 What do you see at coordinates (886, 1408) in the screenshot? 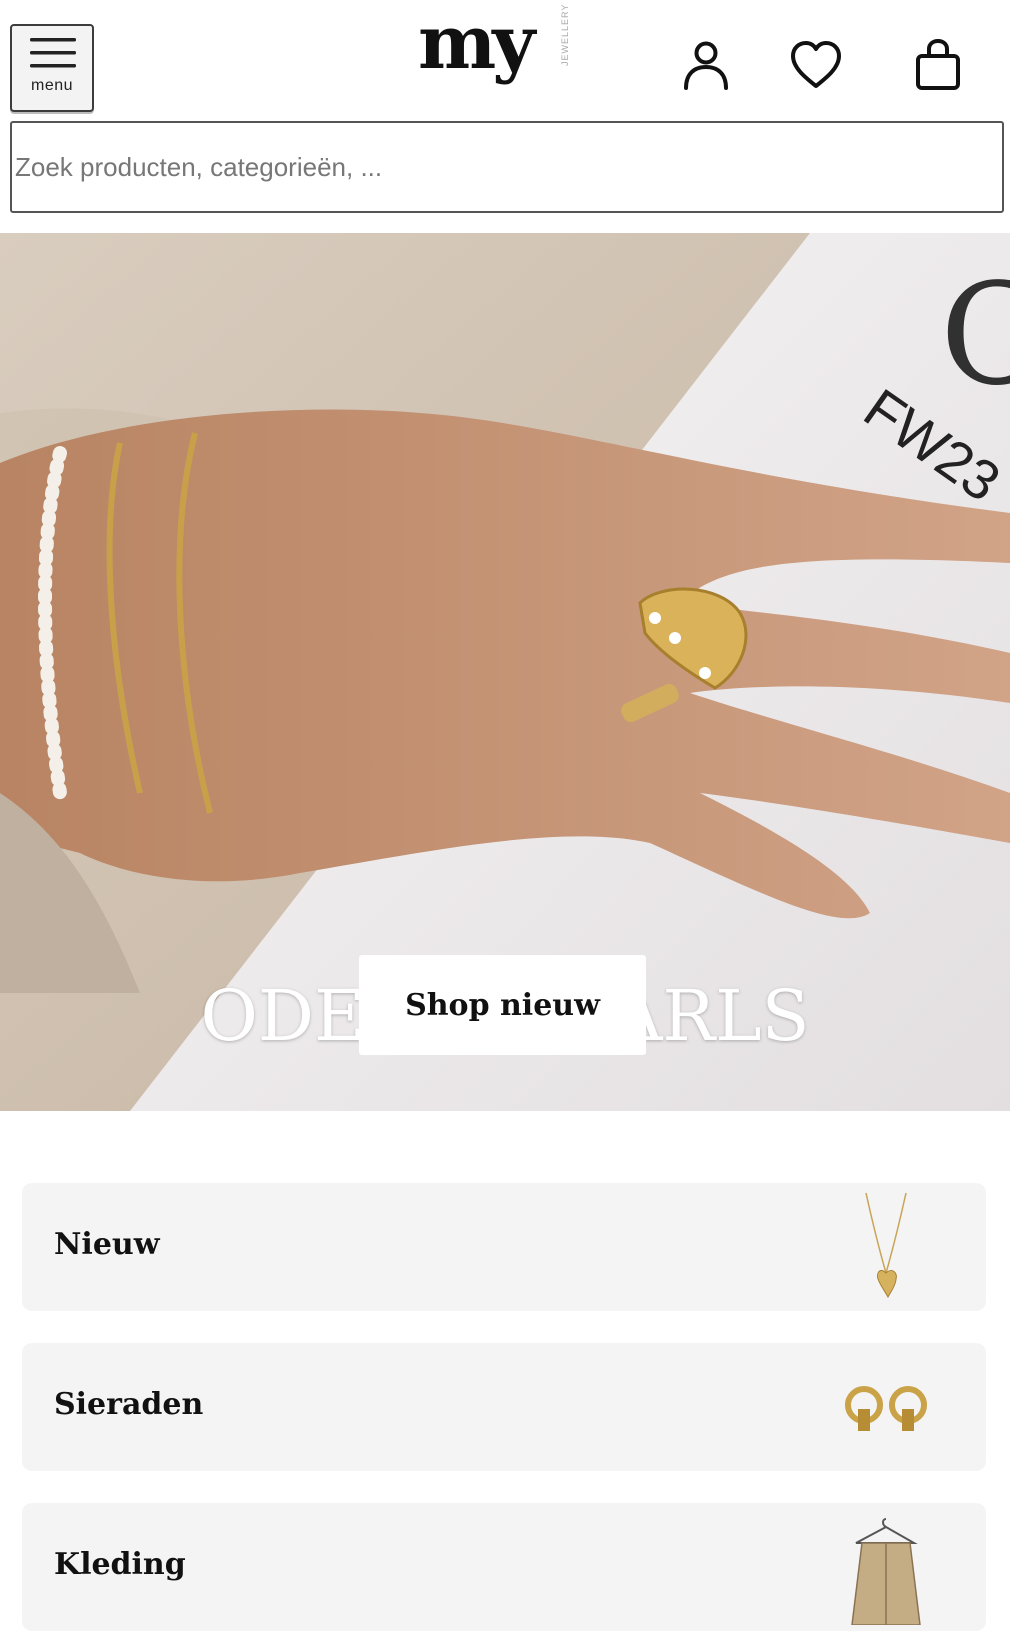
I see `earrings-thumbnail-icon` at bounding box center [886, 1408].